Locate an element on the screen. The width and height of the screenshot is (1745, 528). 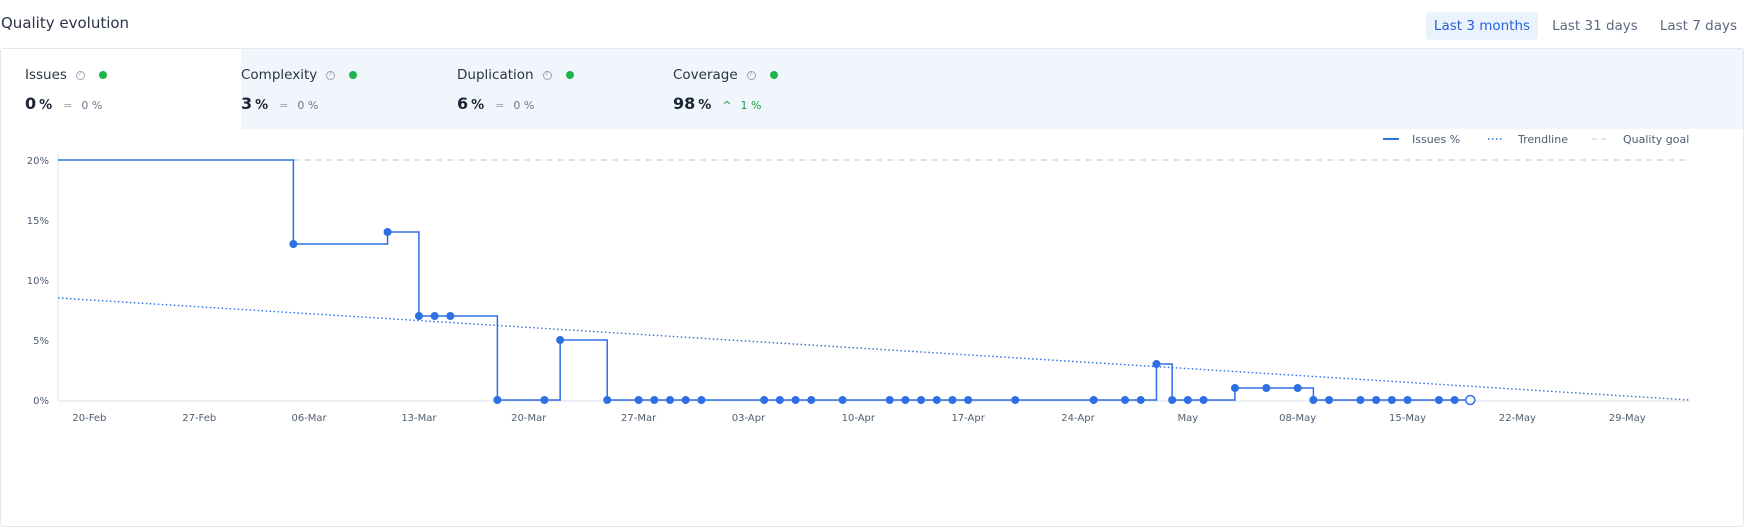
x-tick-label: 06-Mar is located at coordinates (309, 418).